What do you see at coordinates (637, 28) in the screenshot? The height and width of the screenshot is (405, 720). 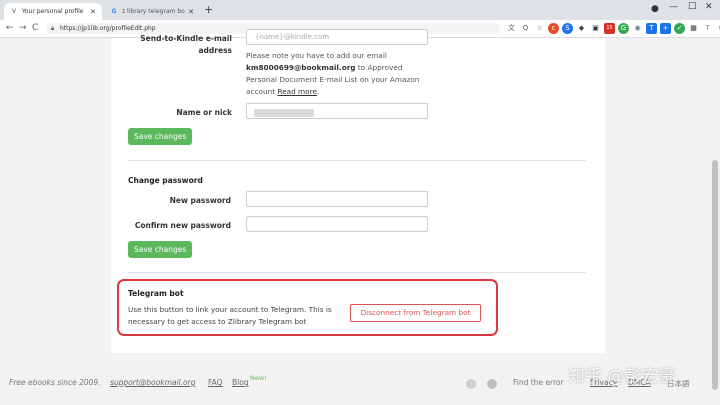 I see `ext2-icon: ◉` at bounding box center [637, 28].